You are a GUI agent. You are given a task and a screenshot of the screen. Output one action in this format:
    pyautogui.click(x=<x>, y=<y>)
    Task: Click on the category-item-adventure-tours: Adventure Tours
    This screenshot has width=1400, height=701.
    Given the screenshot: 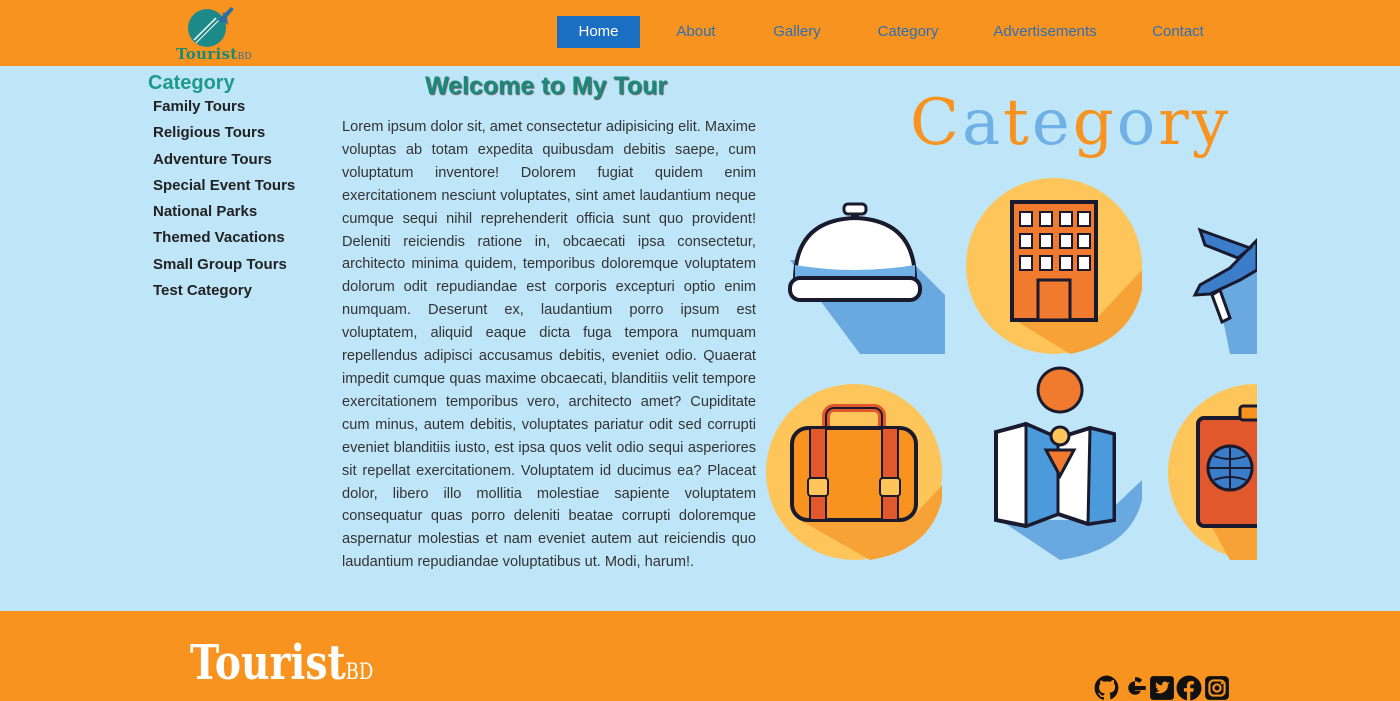 What is the action you would take?
    pyautogui.click(x=224, y=162)
    